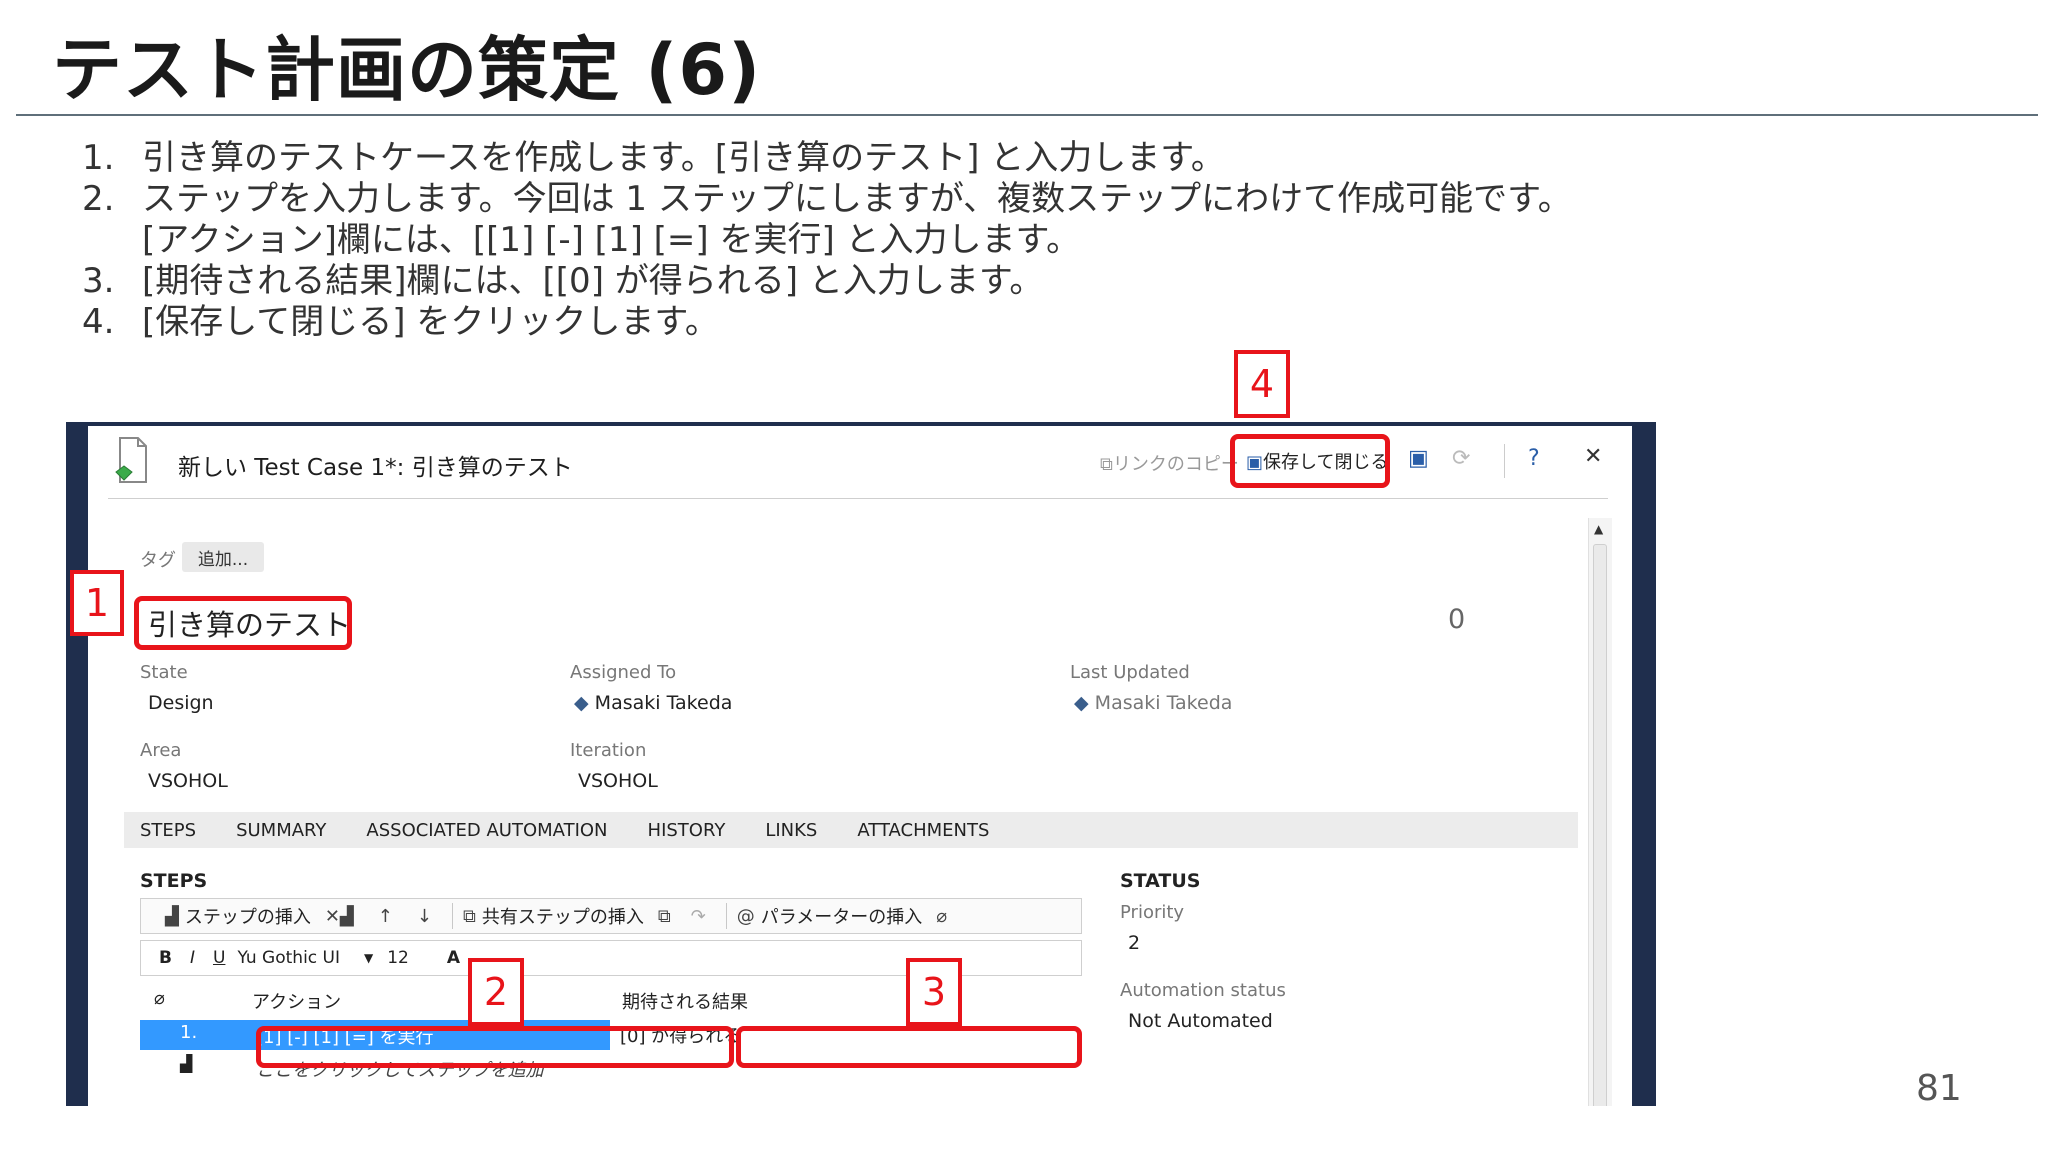 The height and width of the screenshot is (1152, 2048). What do you see at coordinates (1593, 456) in the screenshot?
I see `close-icon: ✕` at bounding box center [1593, 456].